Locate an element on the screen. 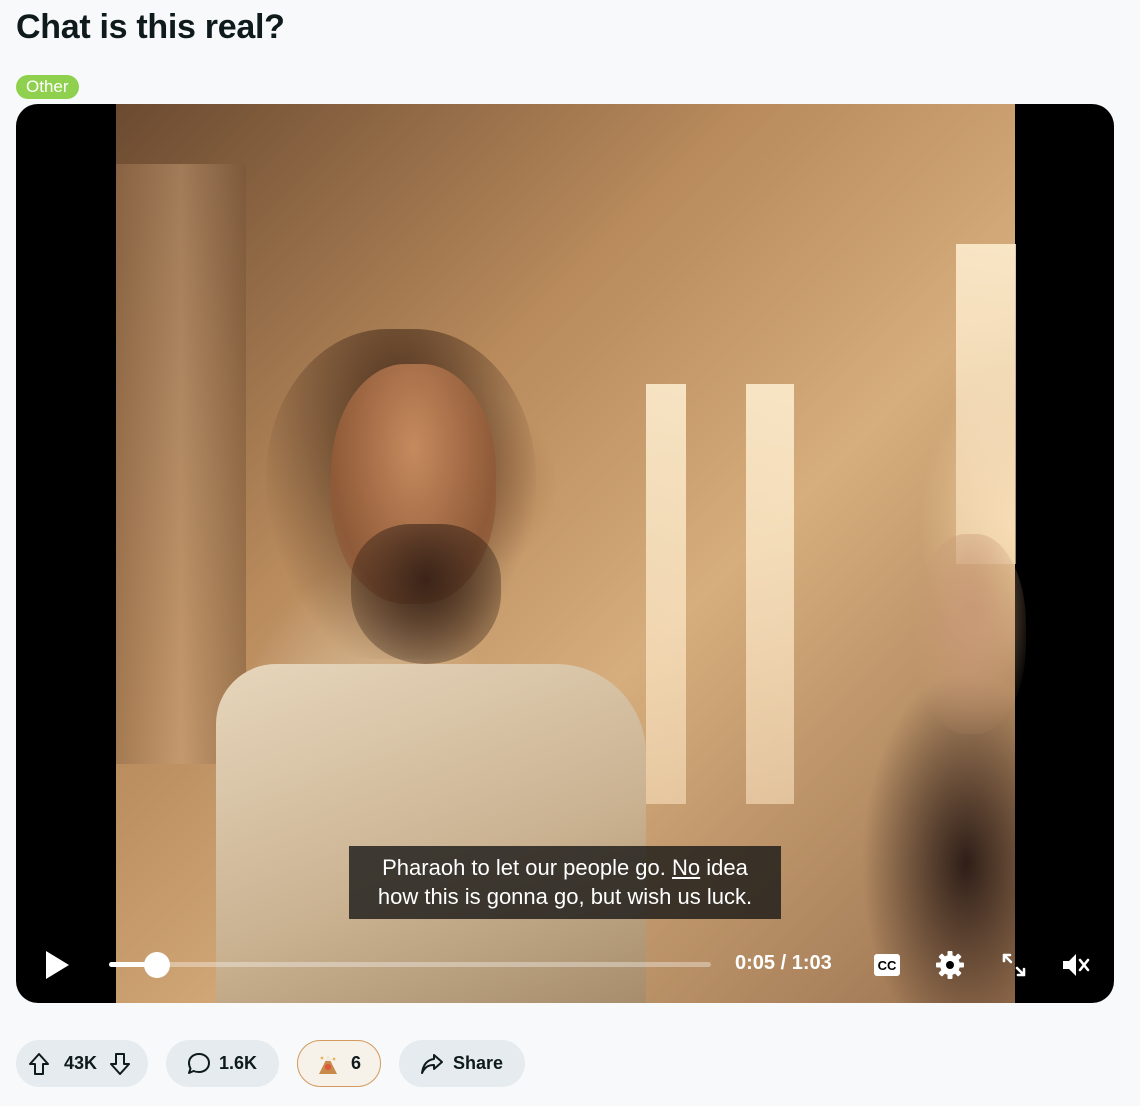 The height and width of the screenshot is (1106, 1140). downvote-arrow-icon is located at coordinates (120, 1063).